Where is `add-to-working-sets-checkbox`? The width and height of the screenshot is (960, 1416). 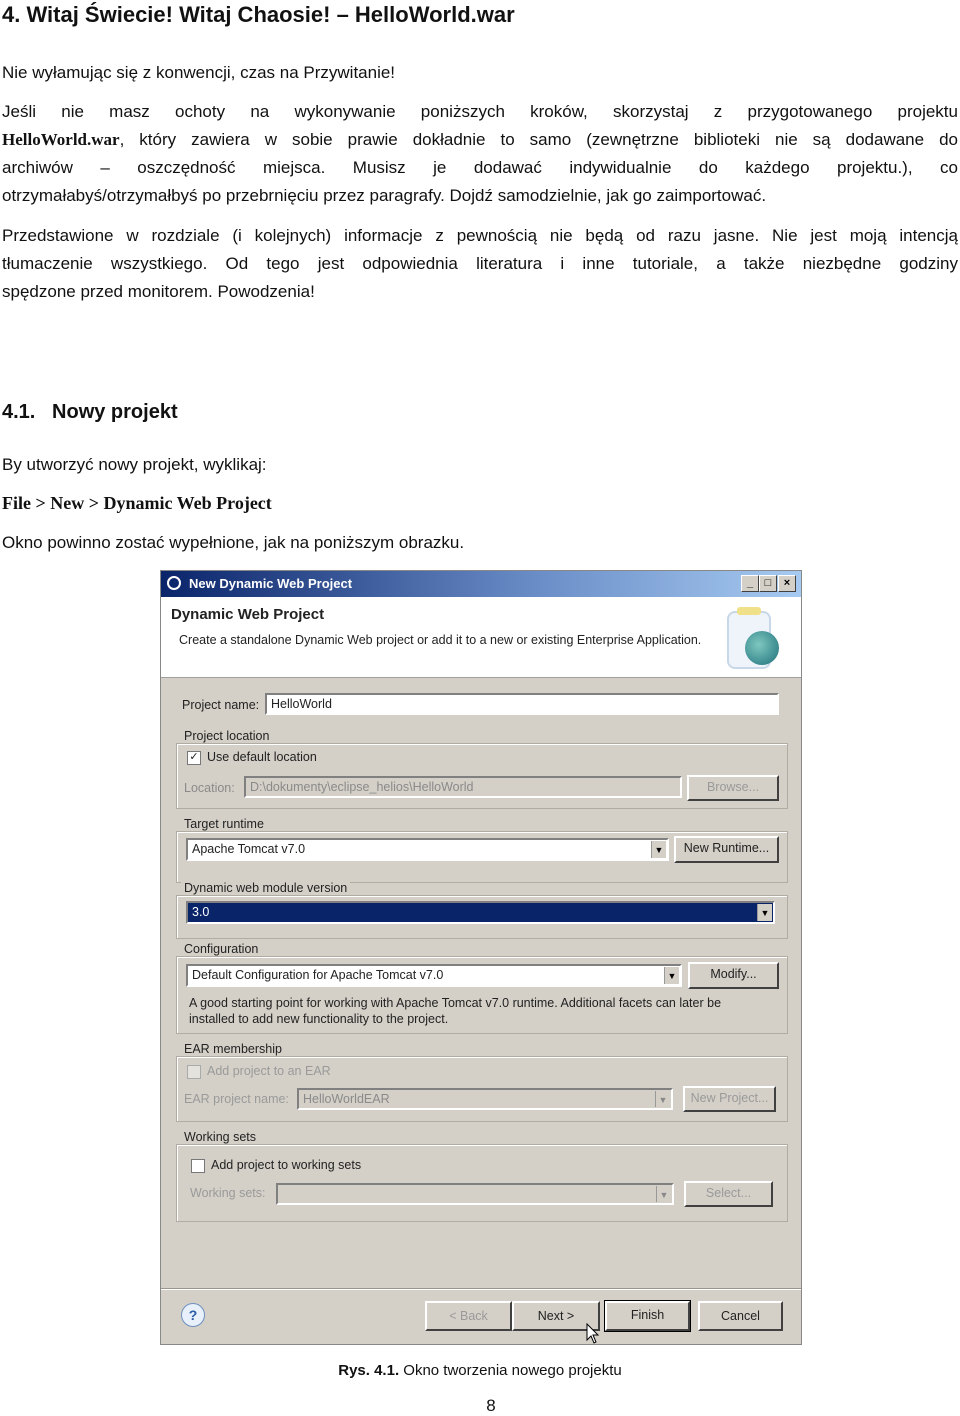
add-to-working-sets-checkbox is located at coordinates (198, 1166).